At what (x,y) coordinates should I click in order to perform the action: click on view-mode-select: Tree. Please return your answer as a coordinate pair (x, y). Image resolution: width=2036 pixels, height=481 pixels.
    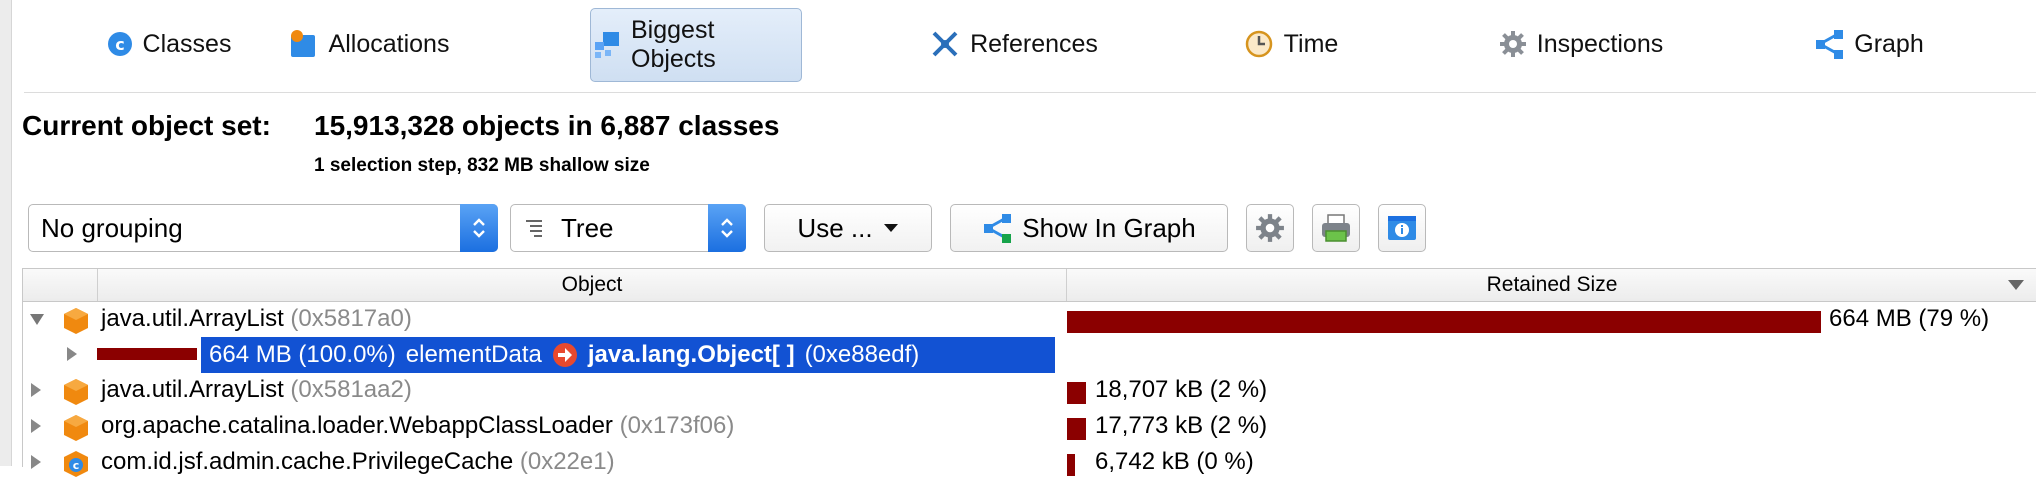
    Looking at the image, I should click on (628, 228).